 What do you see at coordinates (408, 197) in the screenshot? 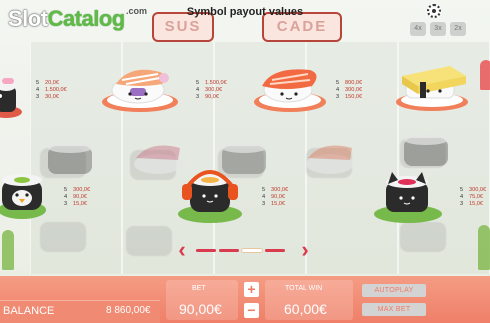
I see `maki-cat-symbol-icon` at bounding box center [408, 197].